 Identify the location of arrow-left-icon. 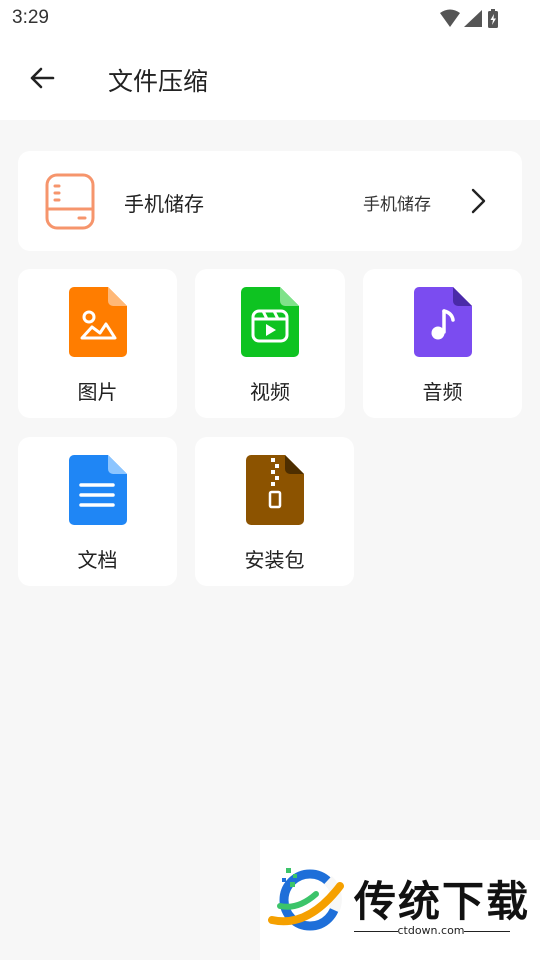
(42, 78).